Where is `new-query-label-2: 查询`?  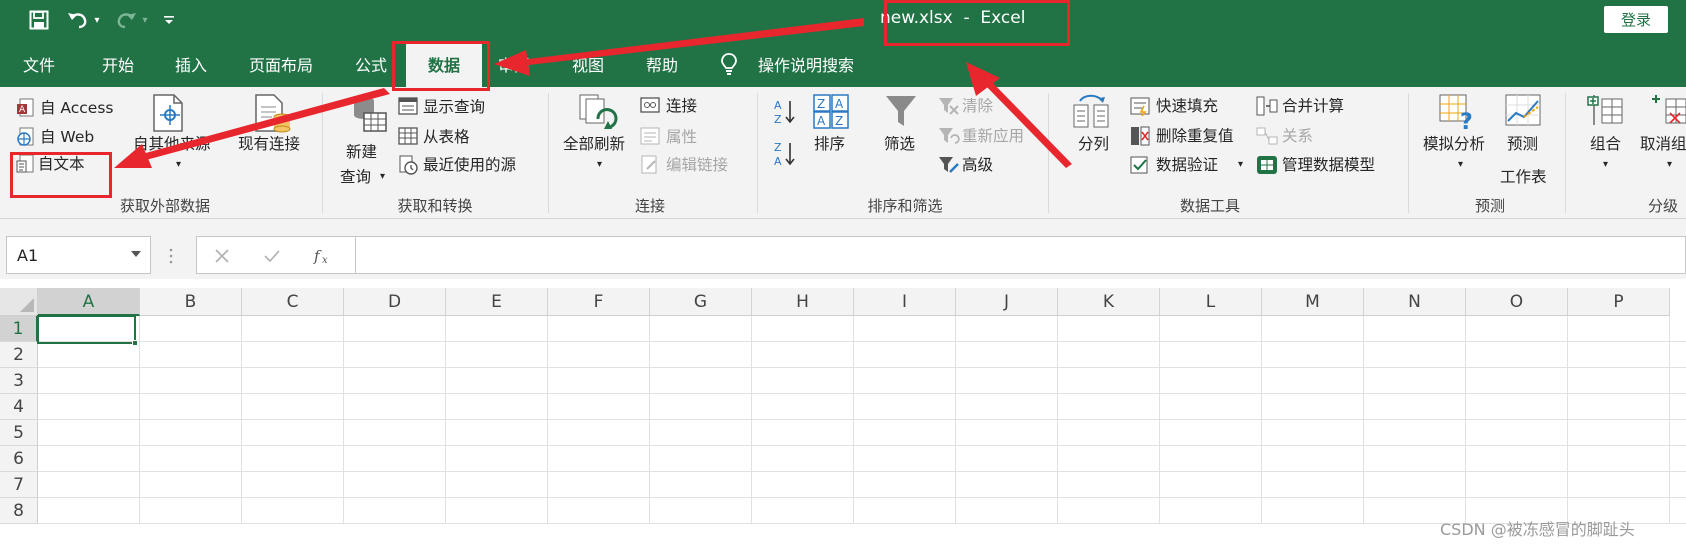
new-query-label-2: 查询 is located at coordinates (355, 177).